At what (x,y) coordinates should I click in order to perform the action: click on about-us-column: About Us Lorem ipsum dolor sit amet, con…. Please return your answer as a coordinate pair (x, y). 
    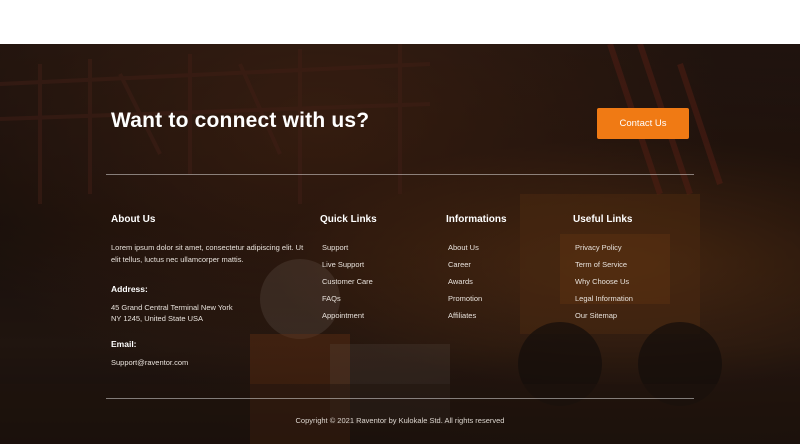
    Looking at the image, I should click on (211, 291).